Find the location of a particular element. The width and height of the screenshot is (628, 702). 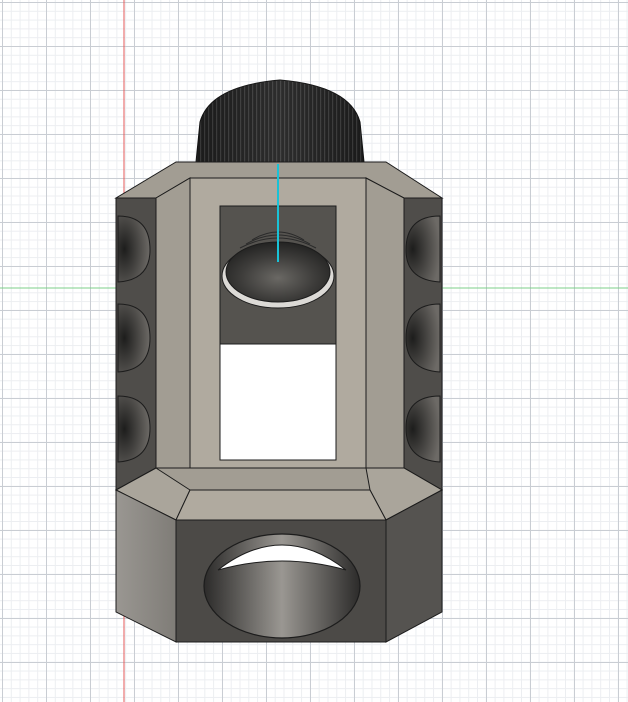

right-chamfer-face is located at coordinates (385, 323).